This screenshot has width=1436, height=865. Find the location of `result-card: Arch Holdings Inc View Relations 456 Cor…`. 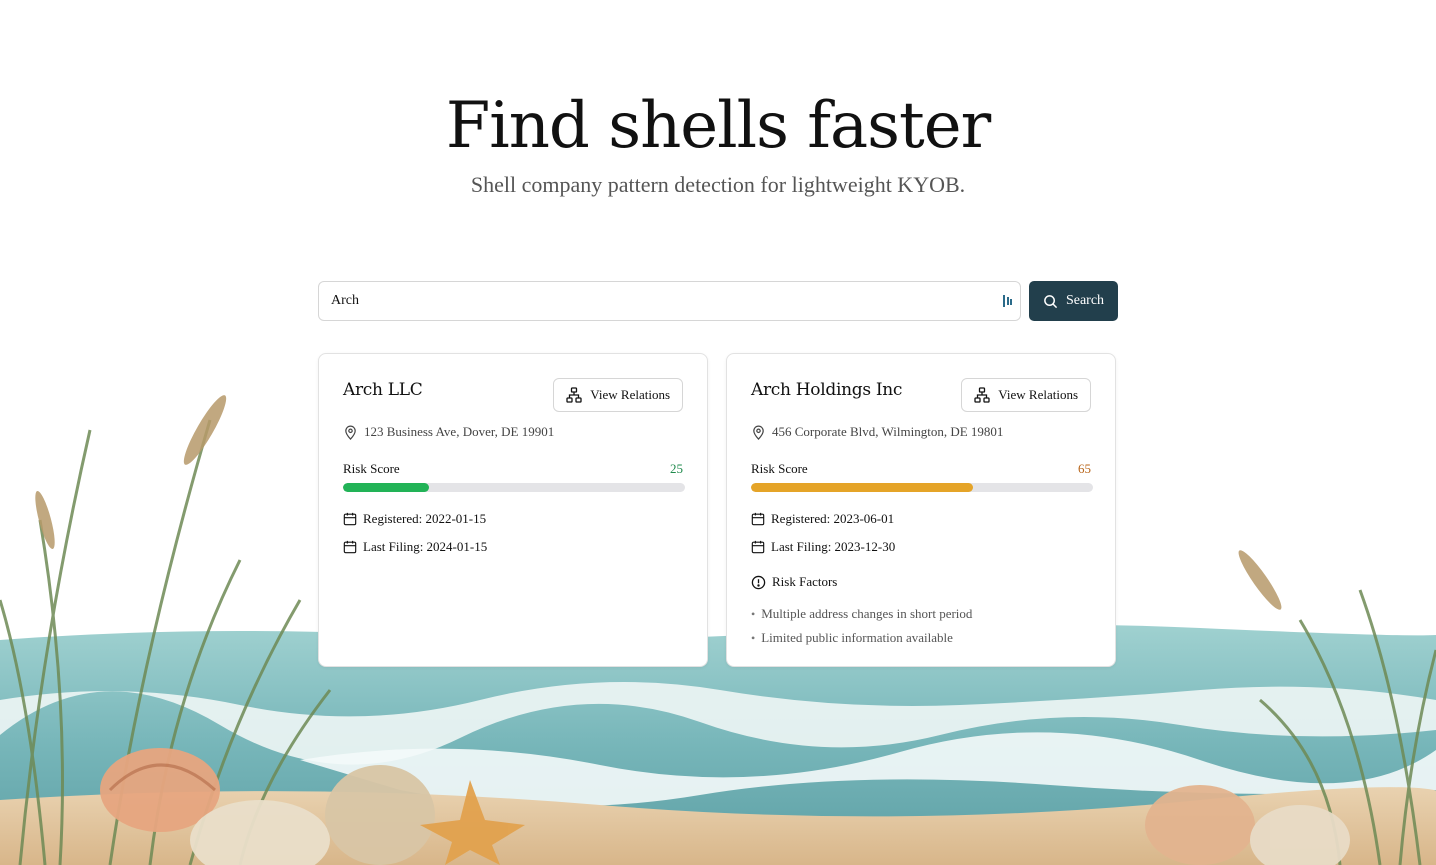

result-card: Arch Holdings Inc View Relations 456 Cor… is located at coordinates (921, 510).